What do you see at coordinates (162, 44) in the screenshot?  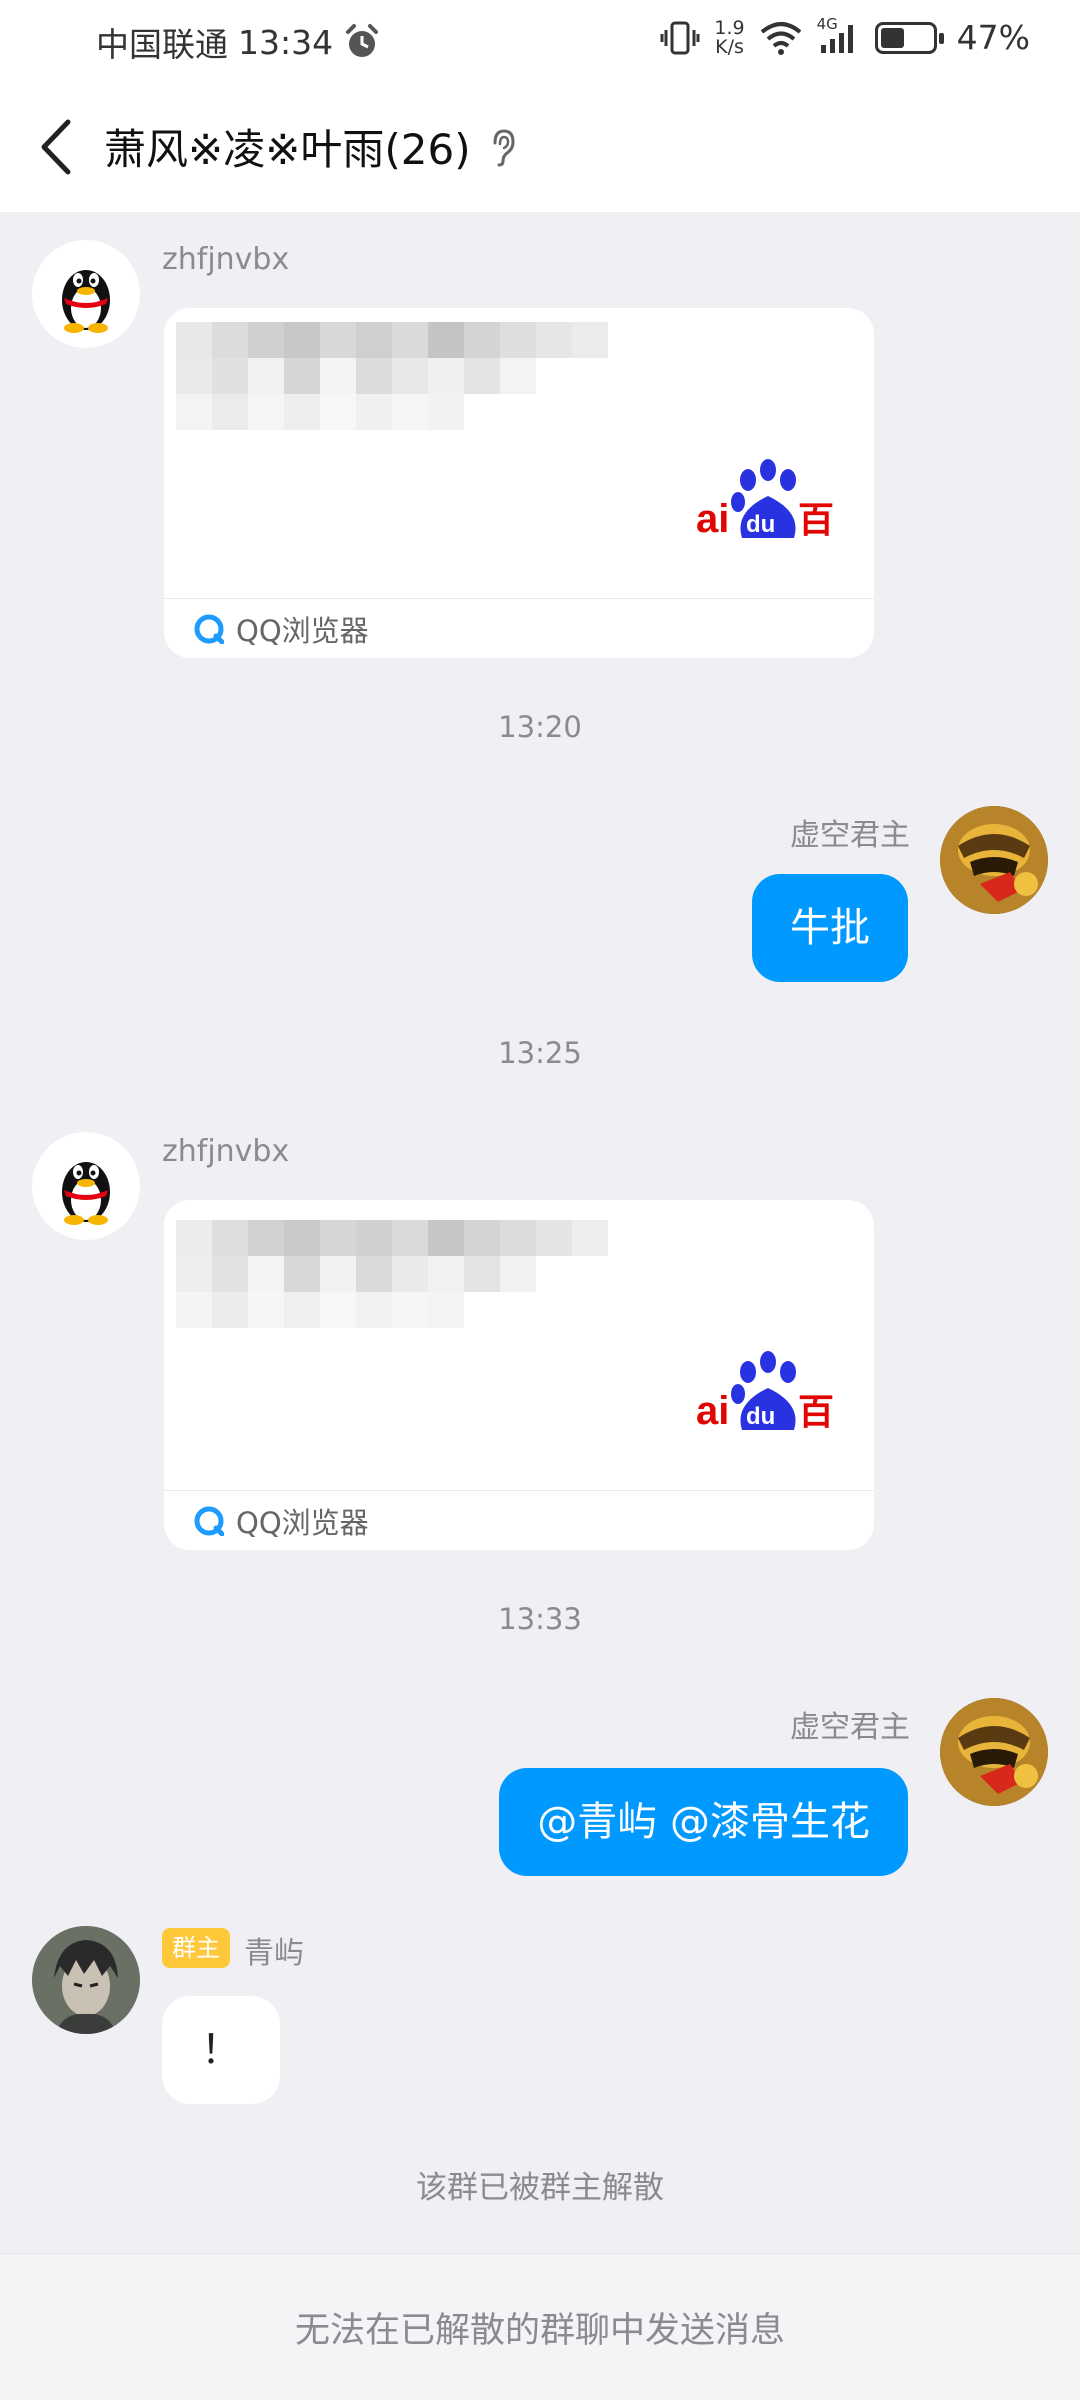 I see `carrier-label: 中国联通` at bounding box center [162, 44].